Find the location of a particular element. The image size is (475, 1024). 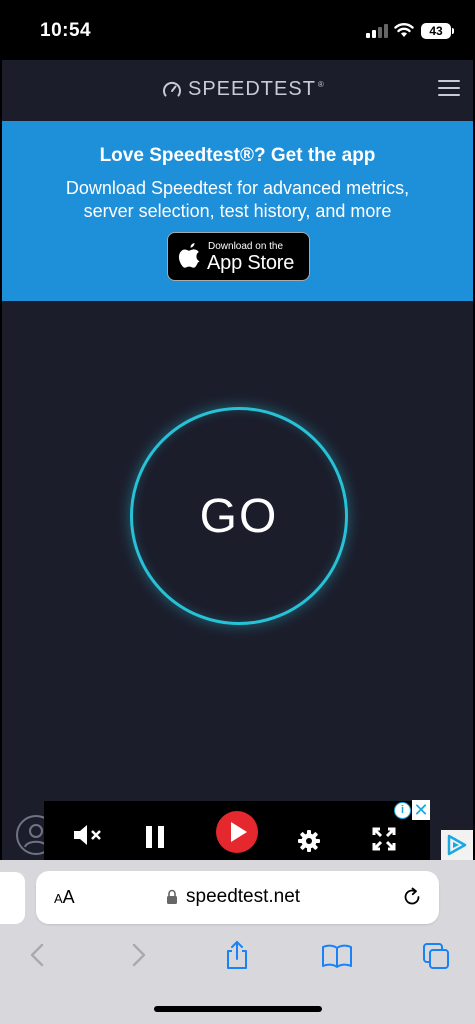

adchoices-triangle-icon is located at coordinates (457, 845).